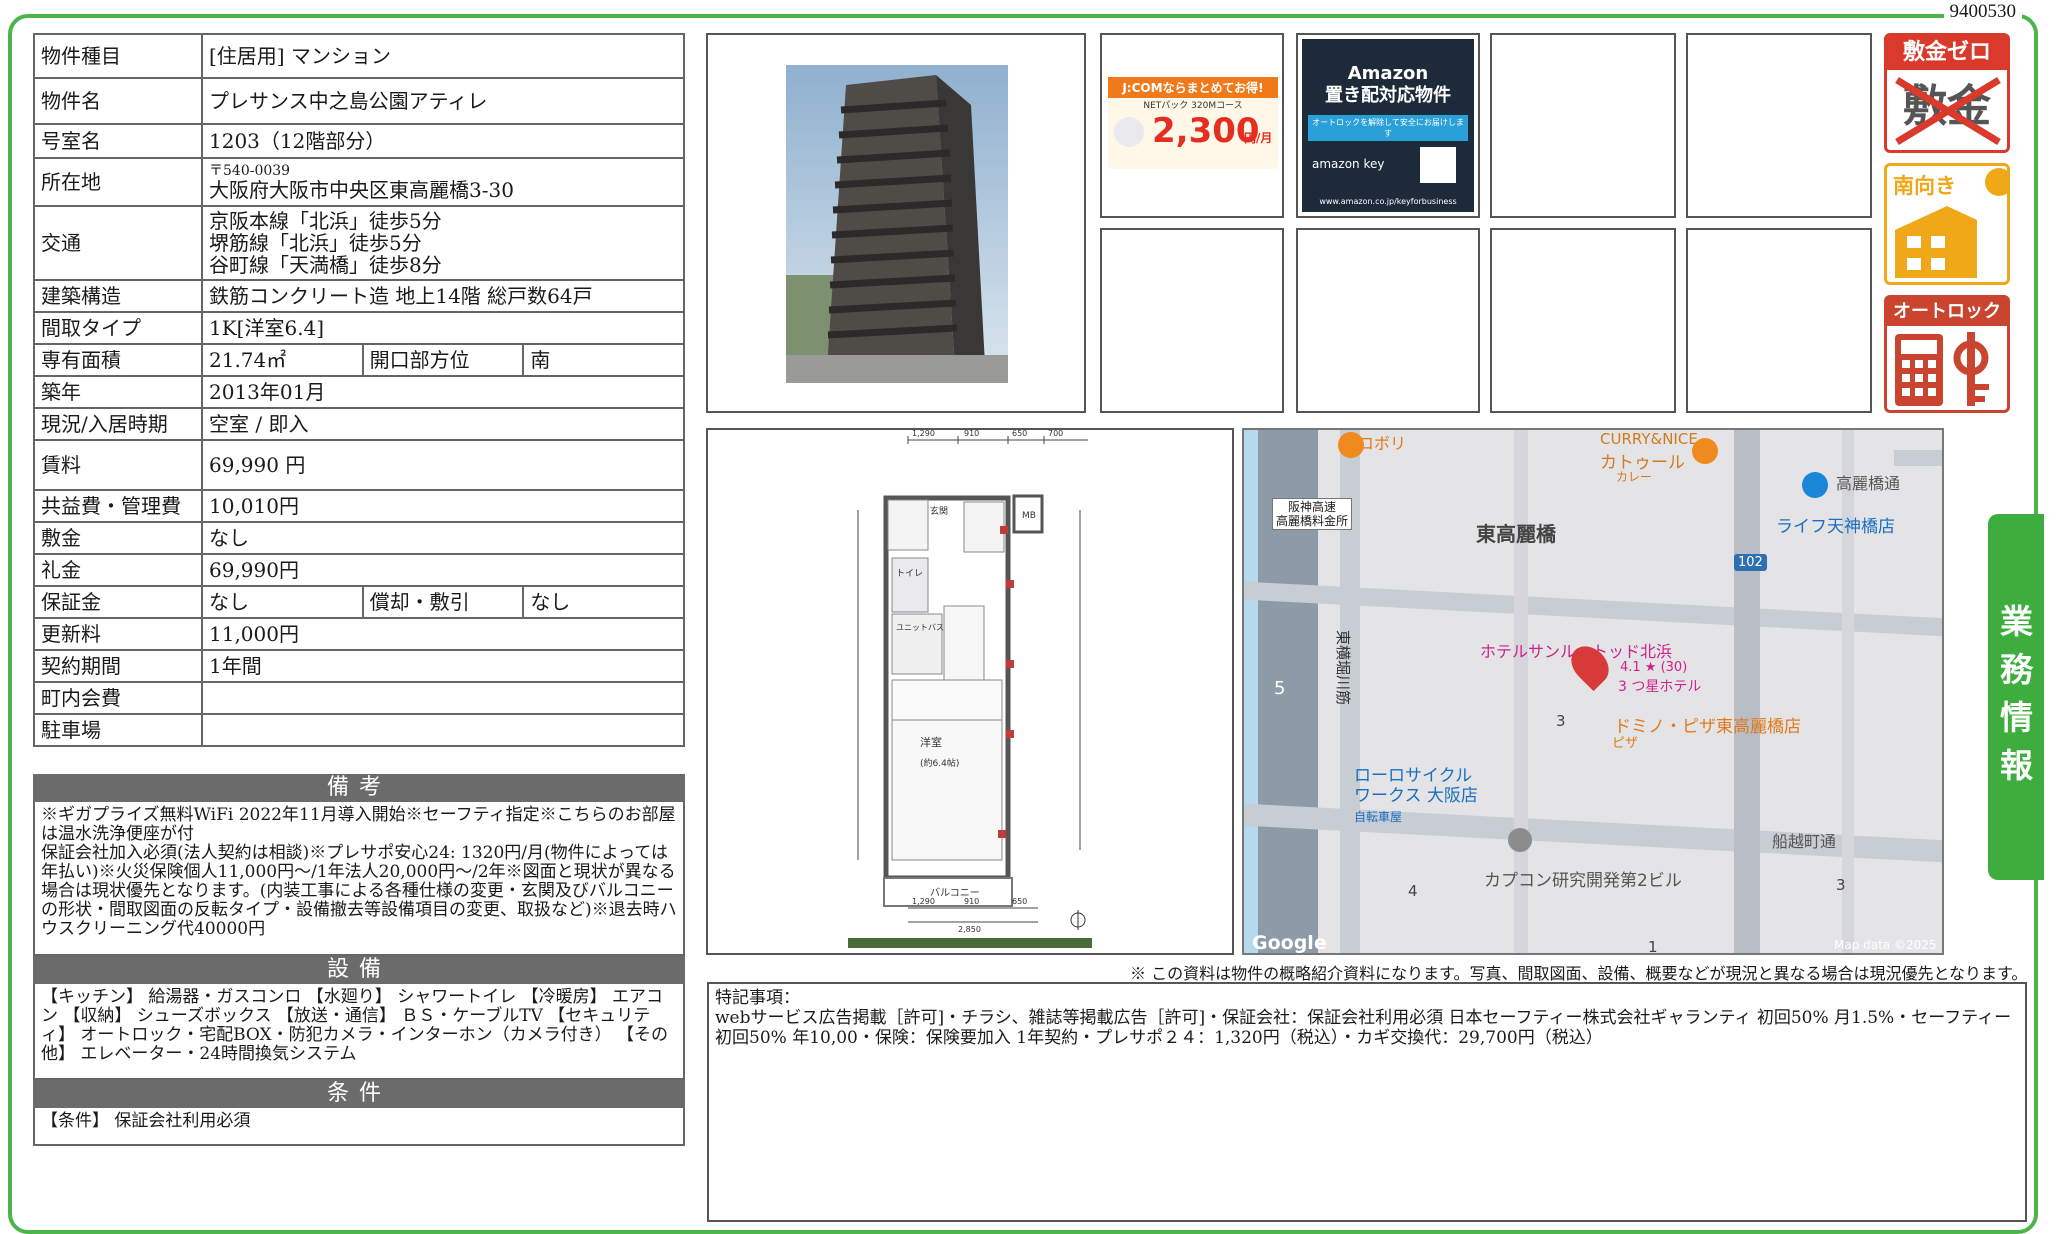 The width and height of the screenshot is (2056, 1234). I want to click on fp-dim-bottom: 1,290, so click(923, 901).